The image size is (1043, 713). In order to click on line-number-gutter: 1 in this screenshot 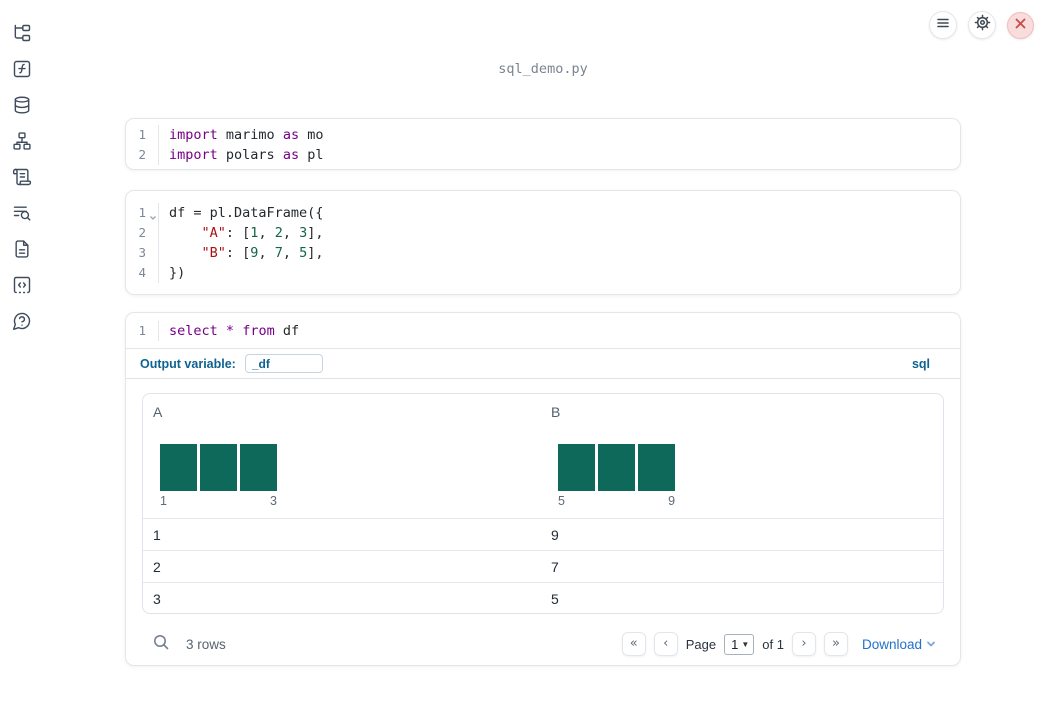, I will do `click(142, 331)`.